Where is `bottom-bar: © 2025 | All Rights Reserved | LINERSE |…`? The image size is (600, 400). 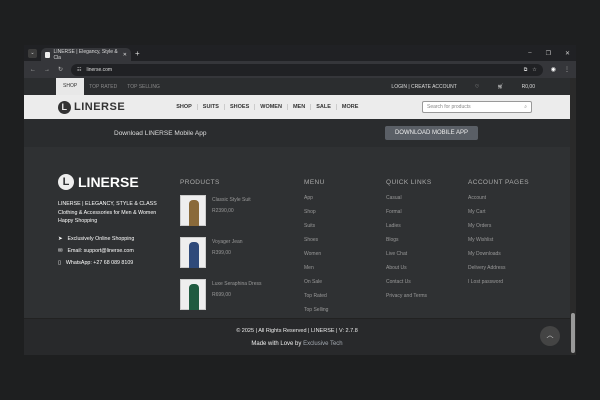
bottom-bar: © 2025 | All Rights Reserved | LINERSE |… is located at coordinates (297, 336).